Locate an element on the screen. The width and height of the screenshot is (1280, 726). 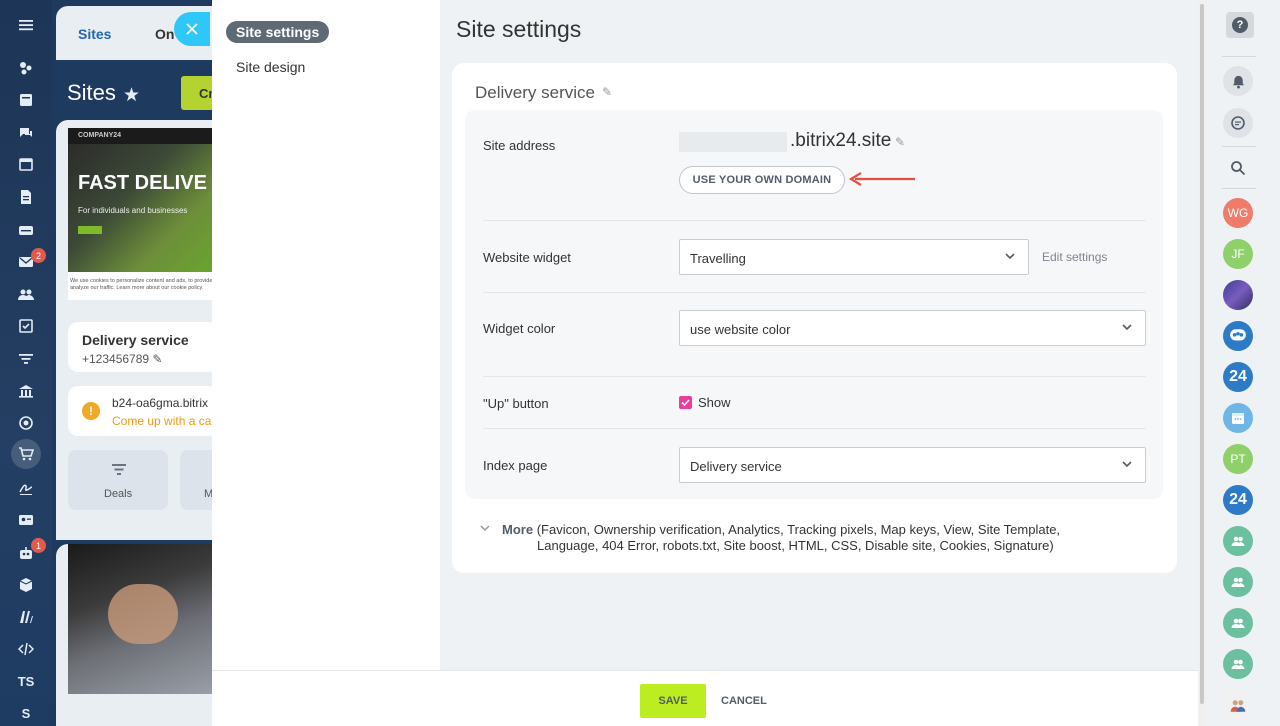
tasks-icon is located at coordinates (26, 326).